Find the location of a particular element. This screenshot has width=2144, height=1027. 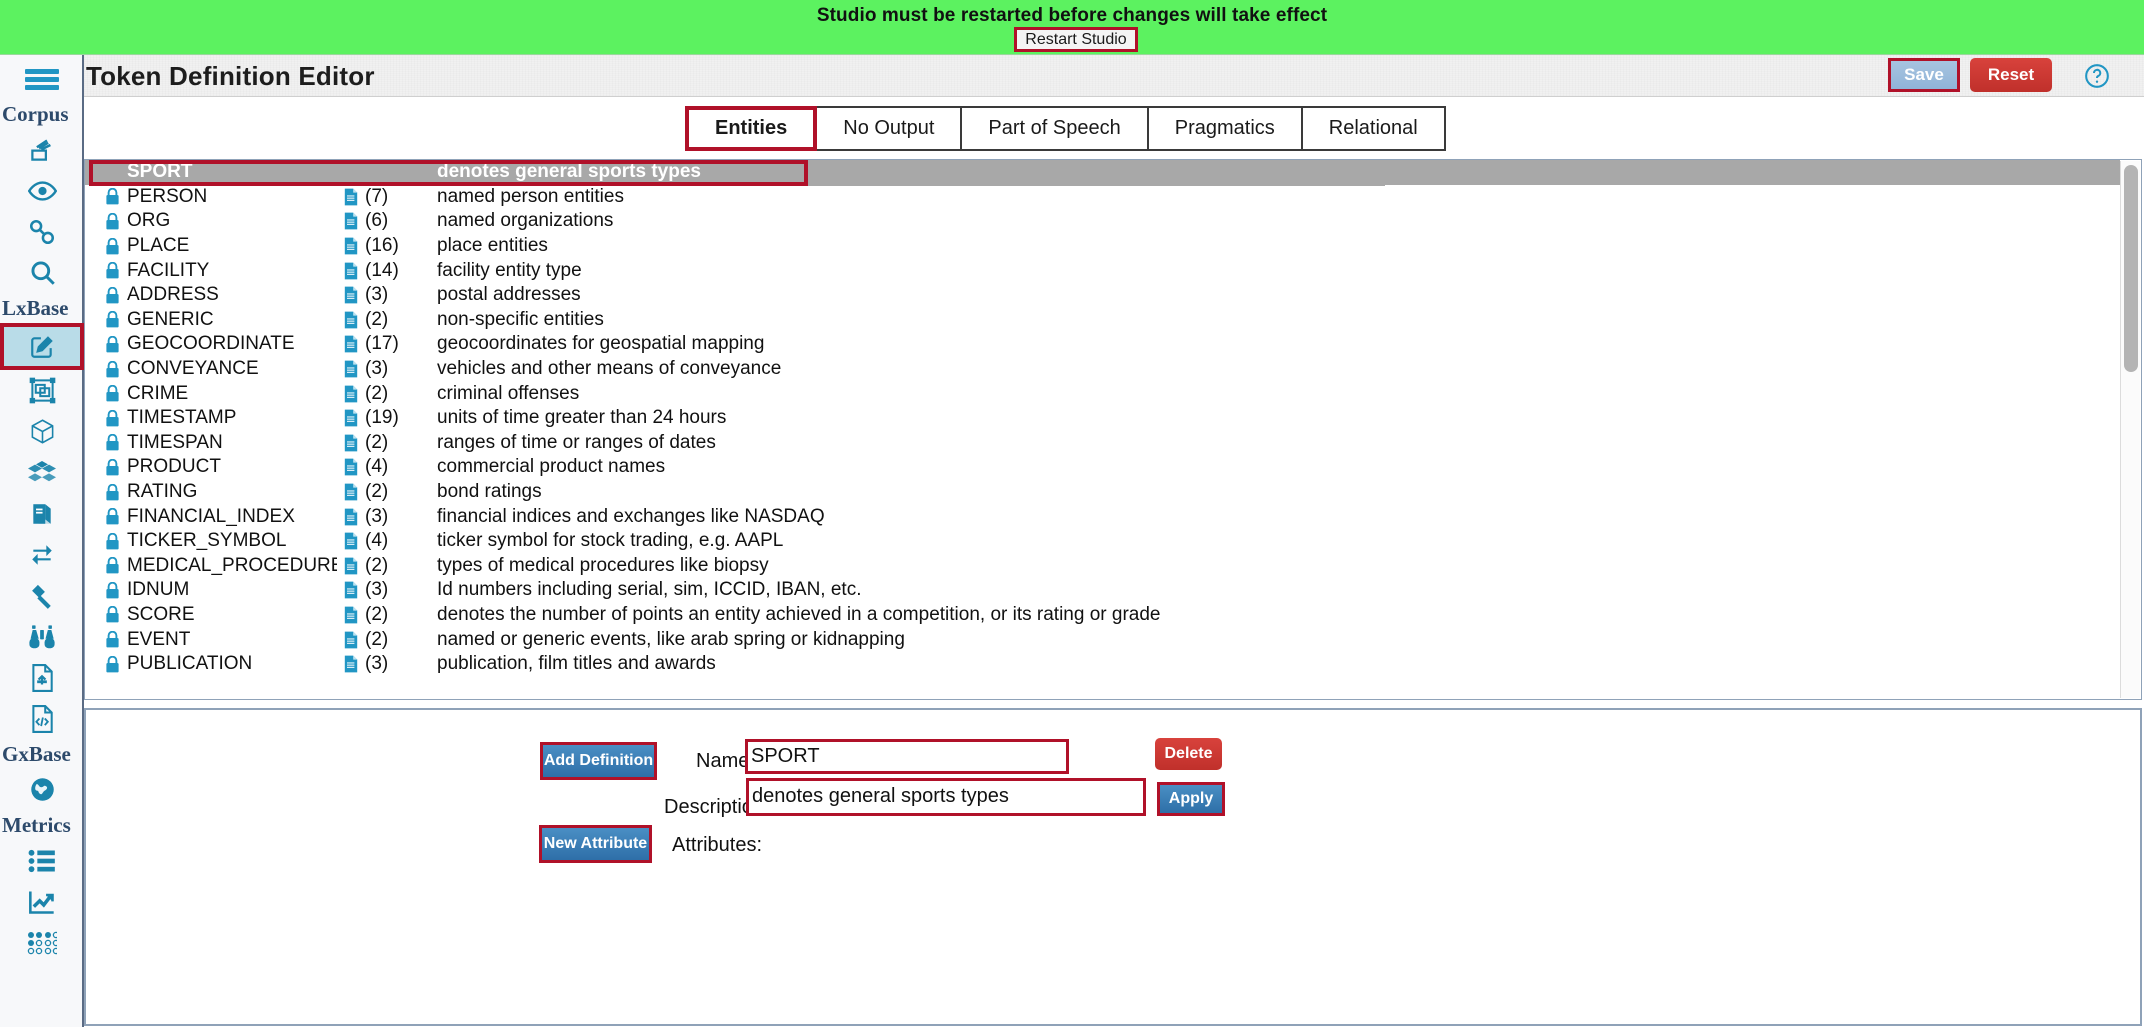

definition-count: (4) is located at coordinates (377, 467).